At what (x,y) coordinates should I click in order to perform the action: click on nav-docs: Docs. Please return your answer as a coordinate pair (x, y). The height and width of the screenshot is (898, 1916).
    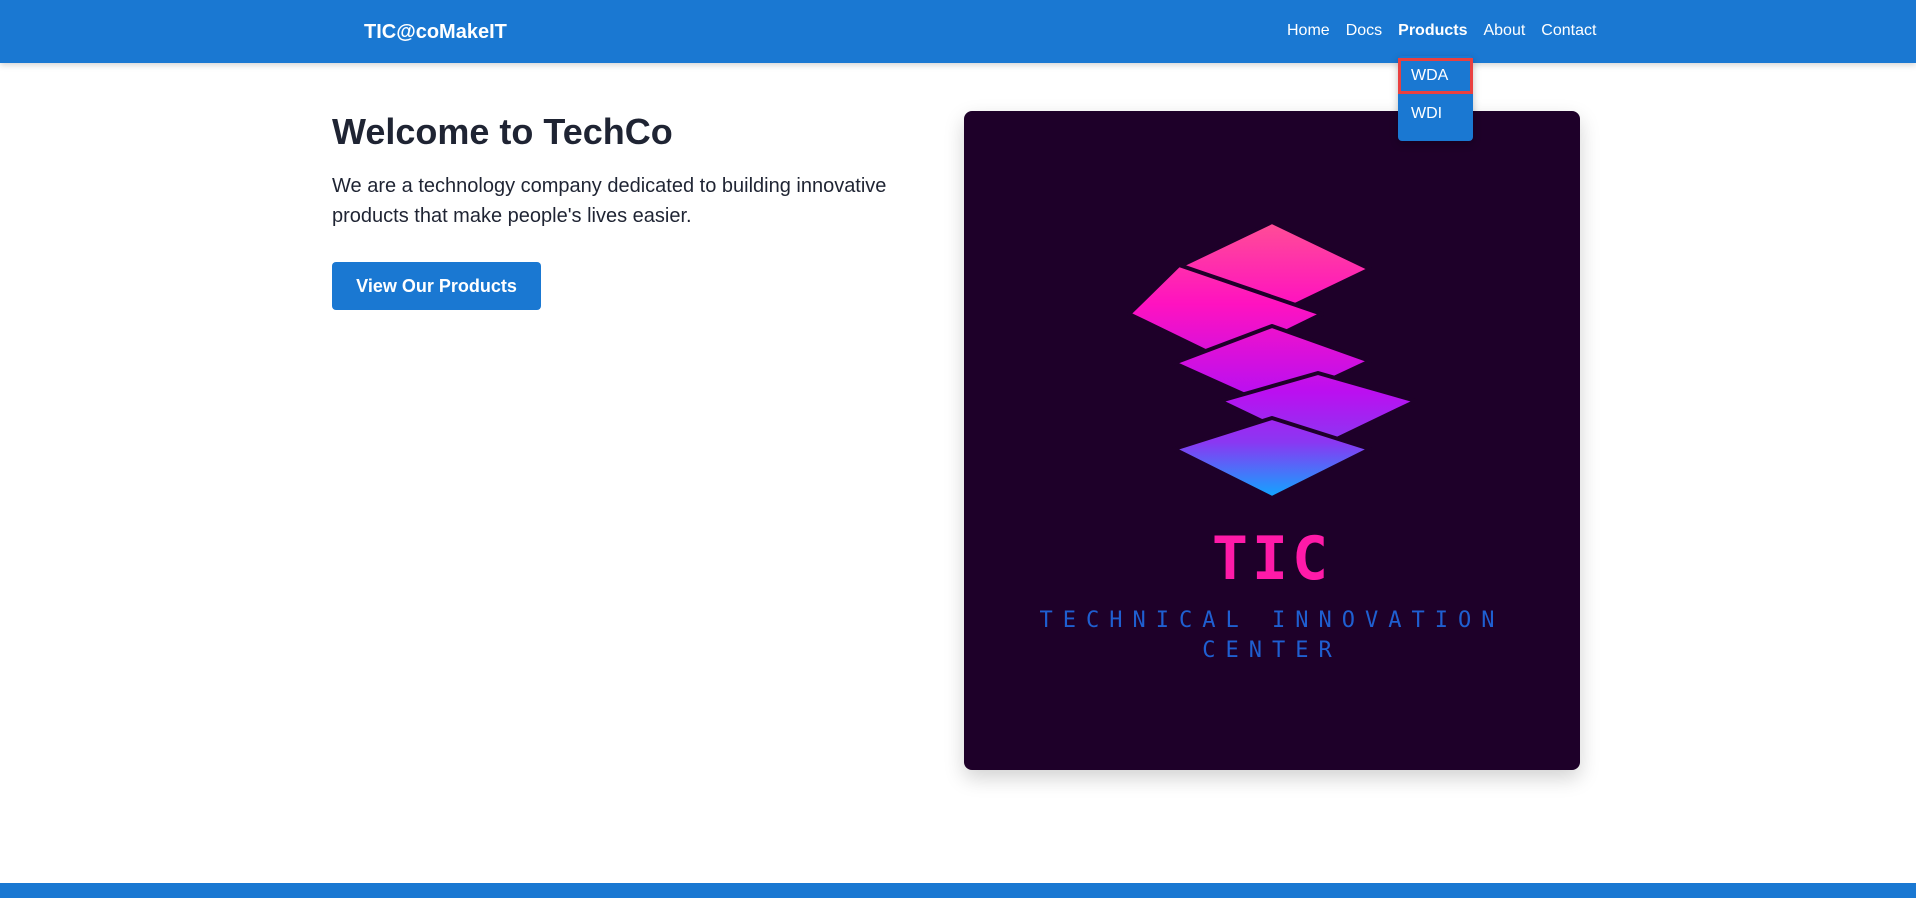
    Looking at the image, I should click on (1364, 31).